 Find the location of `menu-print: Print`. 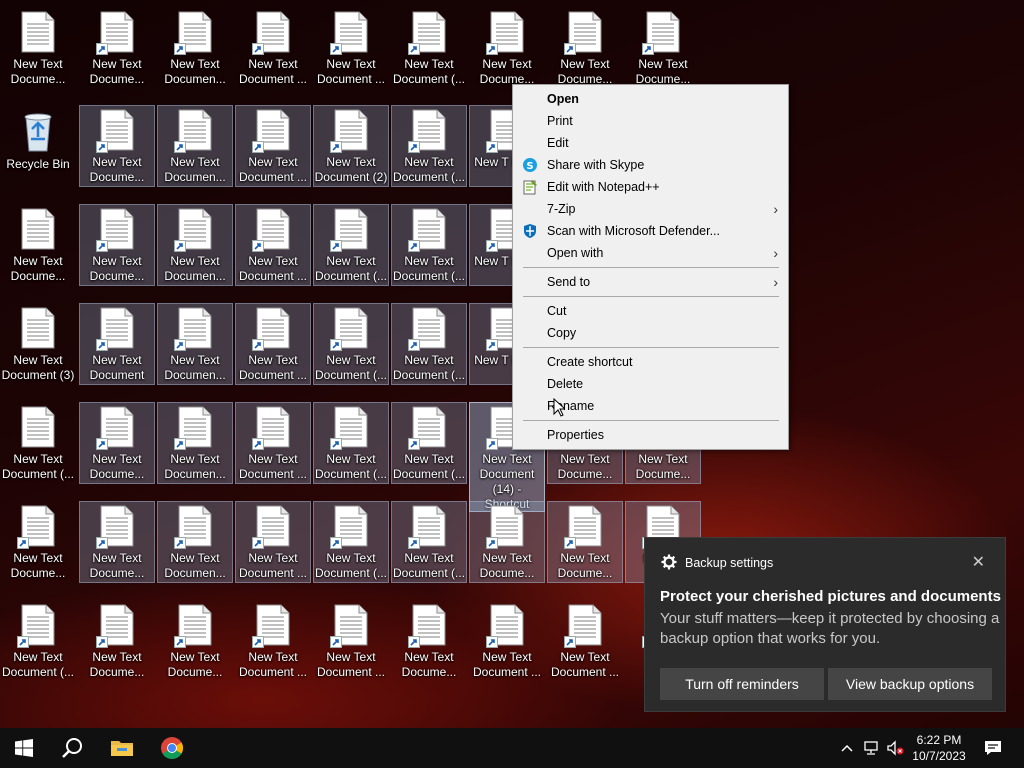

menu-print: Print is located at coordinates (650, 121).